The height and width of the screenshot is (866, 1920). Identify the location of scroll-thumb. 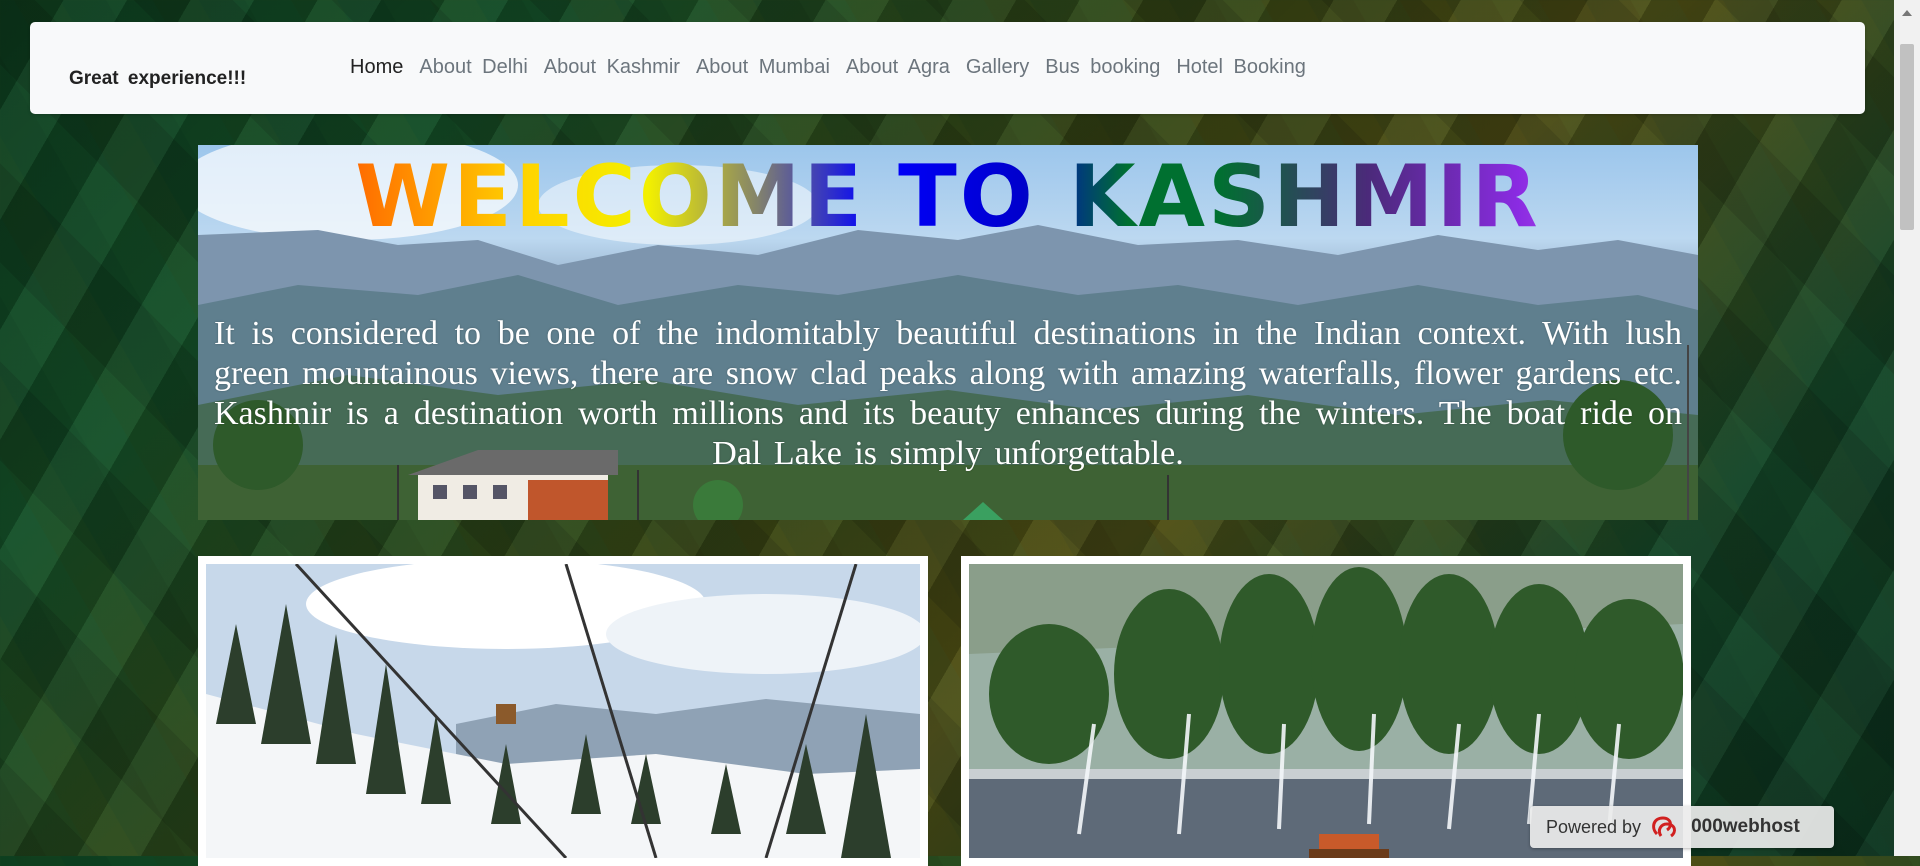
(1907, 137).